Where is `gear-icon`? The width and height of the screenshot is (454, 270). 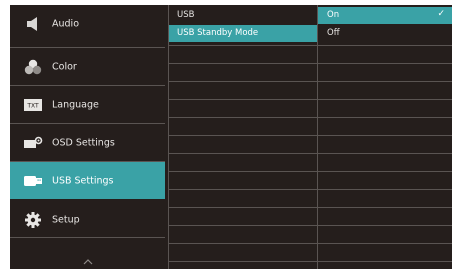
gear-icon is located at coordinates (33, 219).